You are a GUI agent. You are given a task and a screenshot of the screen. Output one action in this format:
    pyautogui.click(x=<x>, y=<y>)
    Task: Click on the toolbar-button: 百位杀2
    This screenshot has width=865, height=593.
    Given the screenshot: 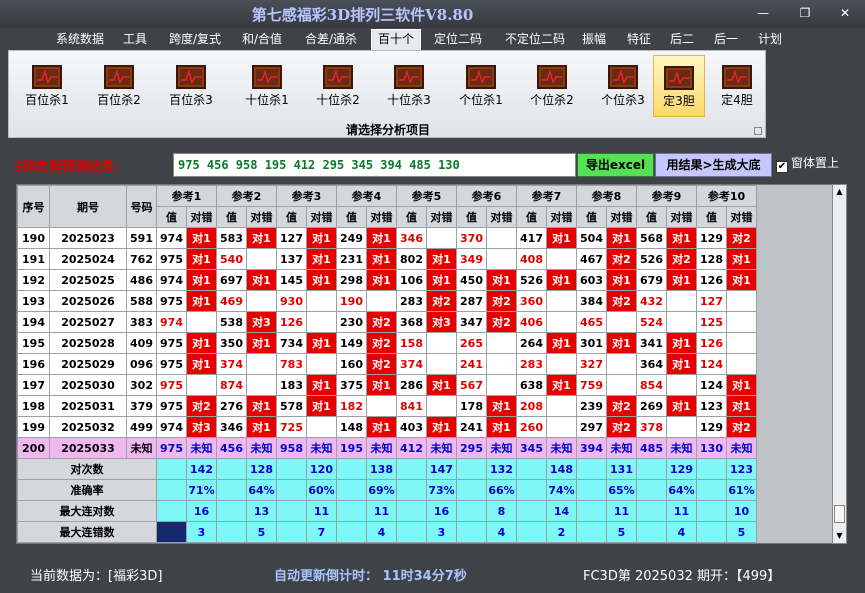 What is the action you would take?
    pyautogui.click(x=119, y=86)
    